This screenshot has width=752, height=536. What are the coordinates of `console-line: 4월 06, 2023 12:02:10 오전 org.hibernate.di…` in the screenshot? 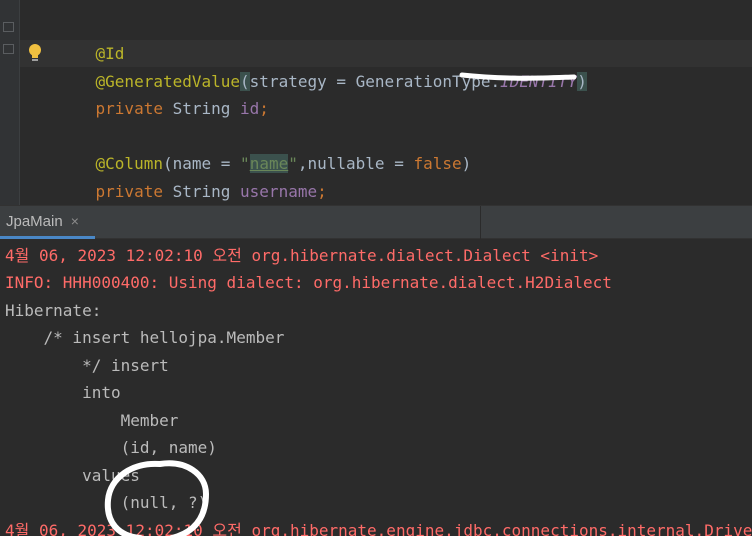 It's located at (302, 255).